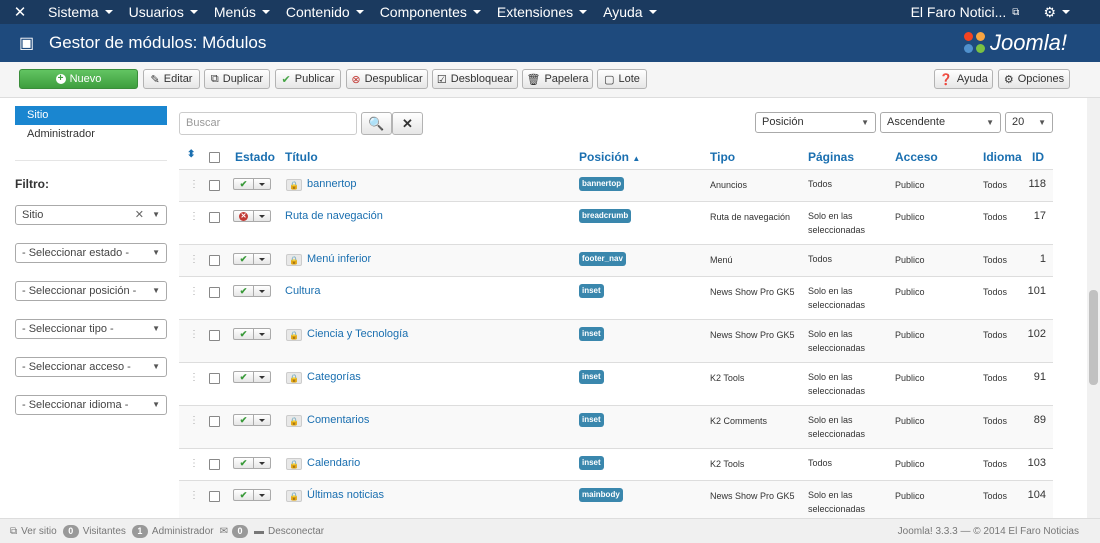  I want to click on duplicate-button: ⧉ Duplicar, so click(237, 79).